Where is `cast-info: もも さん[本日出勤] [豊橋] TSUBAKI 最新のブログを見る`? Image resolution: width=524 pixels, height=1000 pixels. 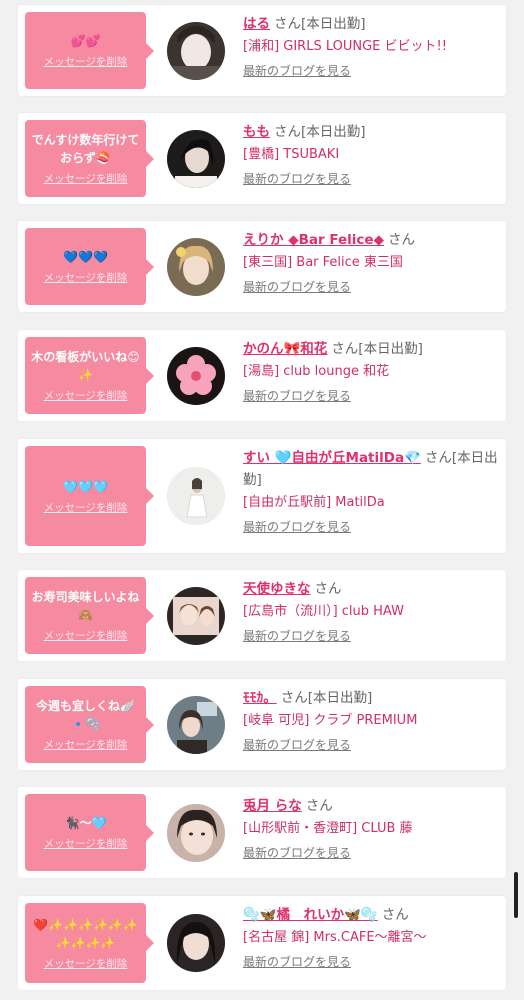
cast-info: もも さん[本日出勤] [豊橋] TSUBAKI 最新のブログを見る is located at coordinates (372, 154).